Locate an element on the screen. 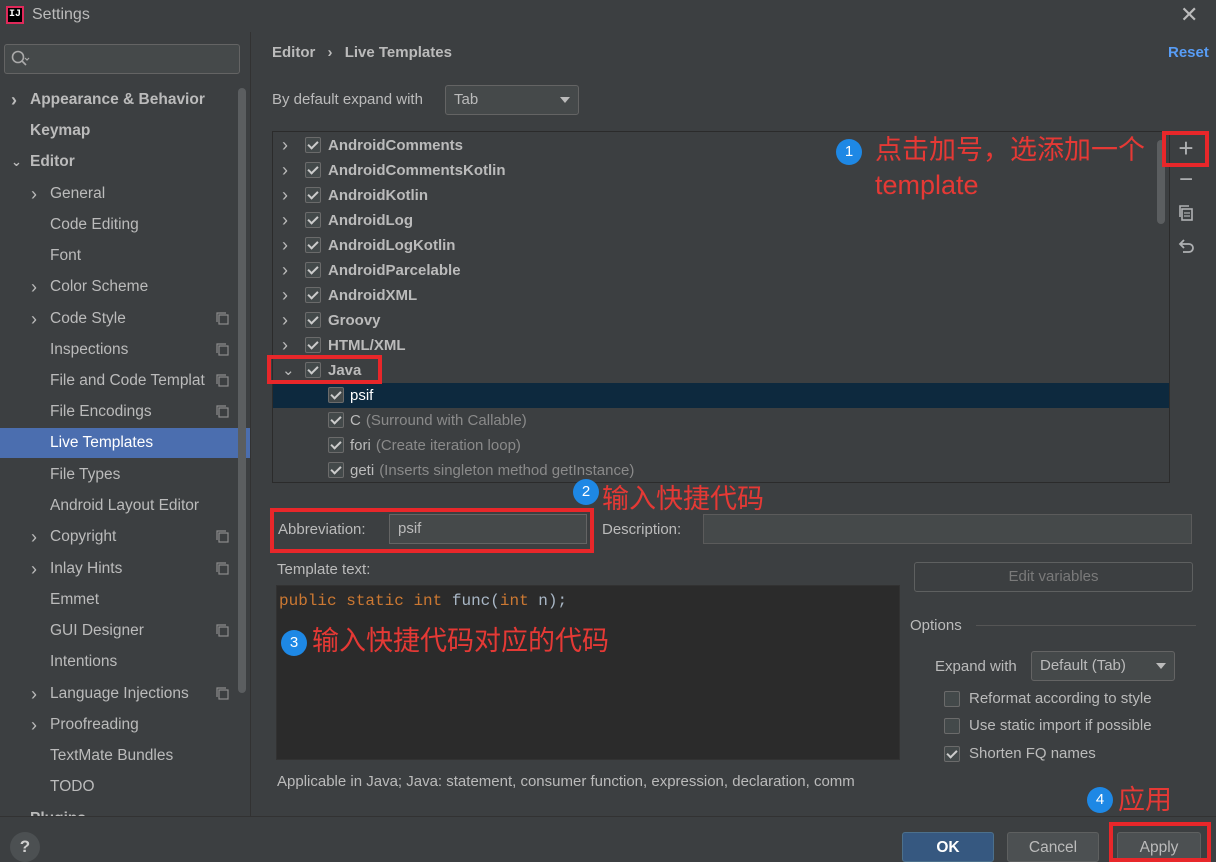 The image size is (1216, 862). expand-with-select: Default (Tab) is located at coordinates (1103, 666).